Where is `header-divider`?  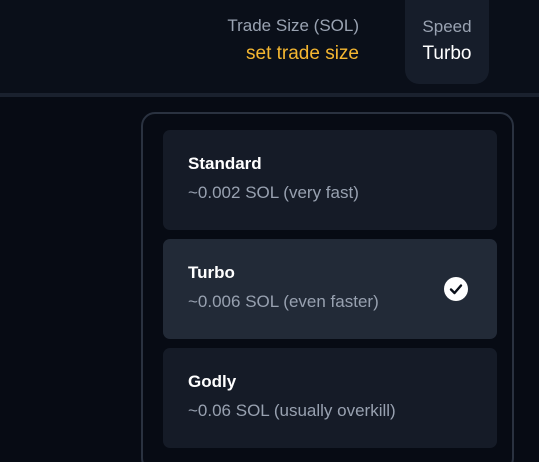
header-divider is located at coordinates (269, 95).